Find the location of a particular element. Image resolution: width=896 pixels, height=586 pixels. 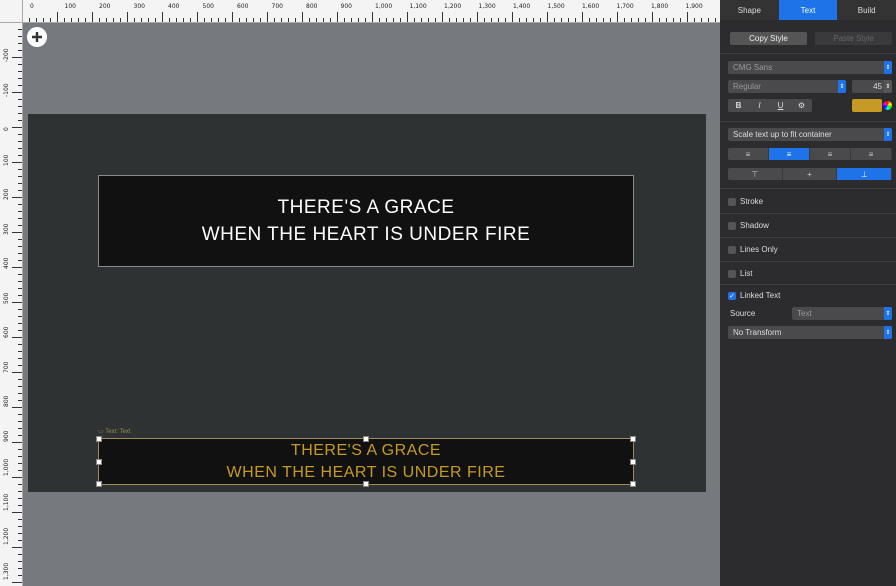

paste-style-button: Paste Style is located at coordinates (853, 38).